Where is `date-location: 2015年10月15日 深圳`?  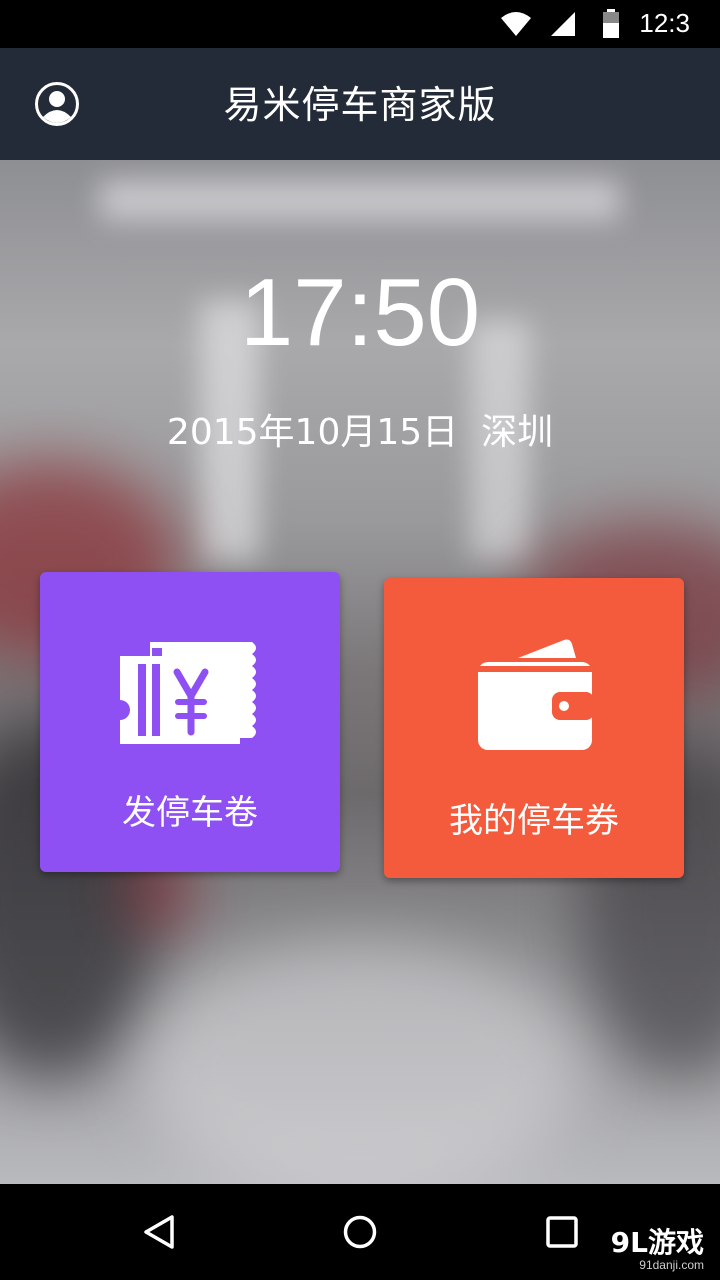
date-location: 2015年10月15日 深圳 is located at coordinates (360, 433).